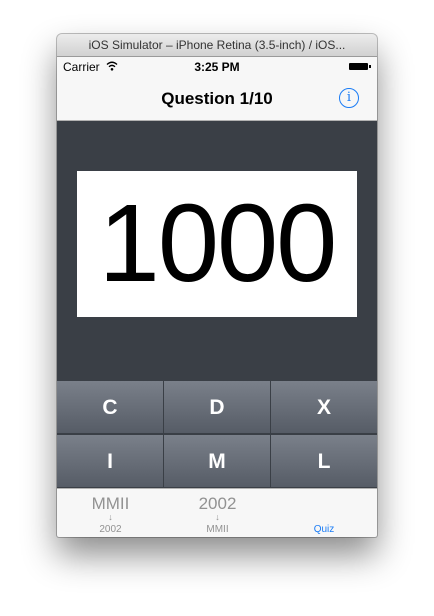  Describe the element at coordinates (110, 503) in the screenshot. I see `tab-roman-to-arabic-top: MMII` at that location.